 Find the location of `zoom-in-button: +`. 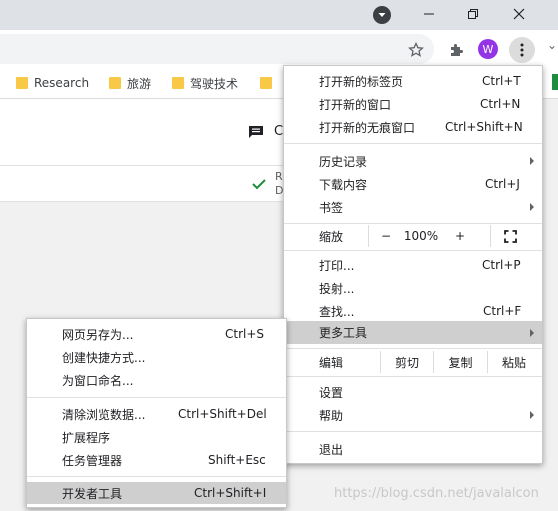

zoom-in-button: + is located at coordinates (460, 236).